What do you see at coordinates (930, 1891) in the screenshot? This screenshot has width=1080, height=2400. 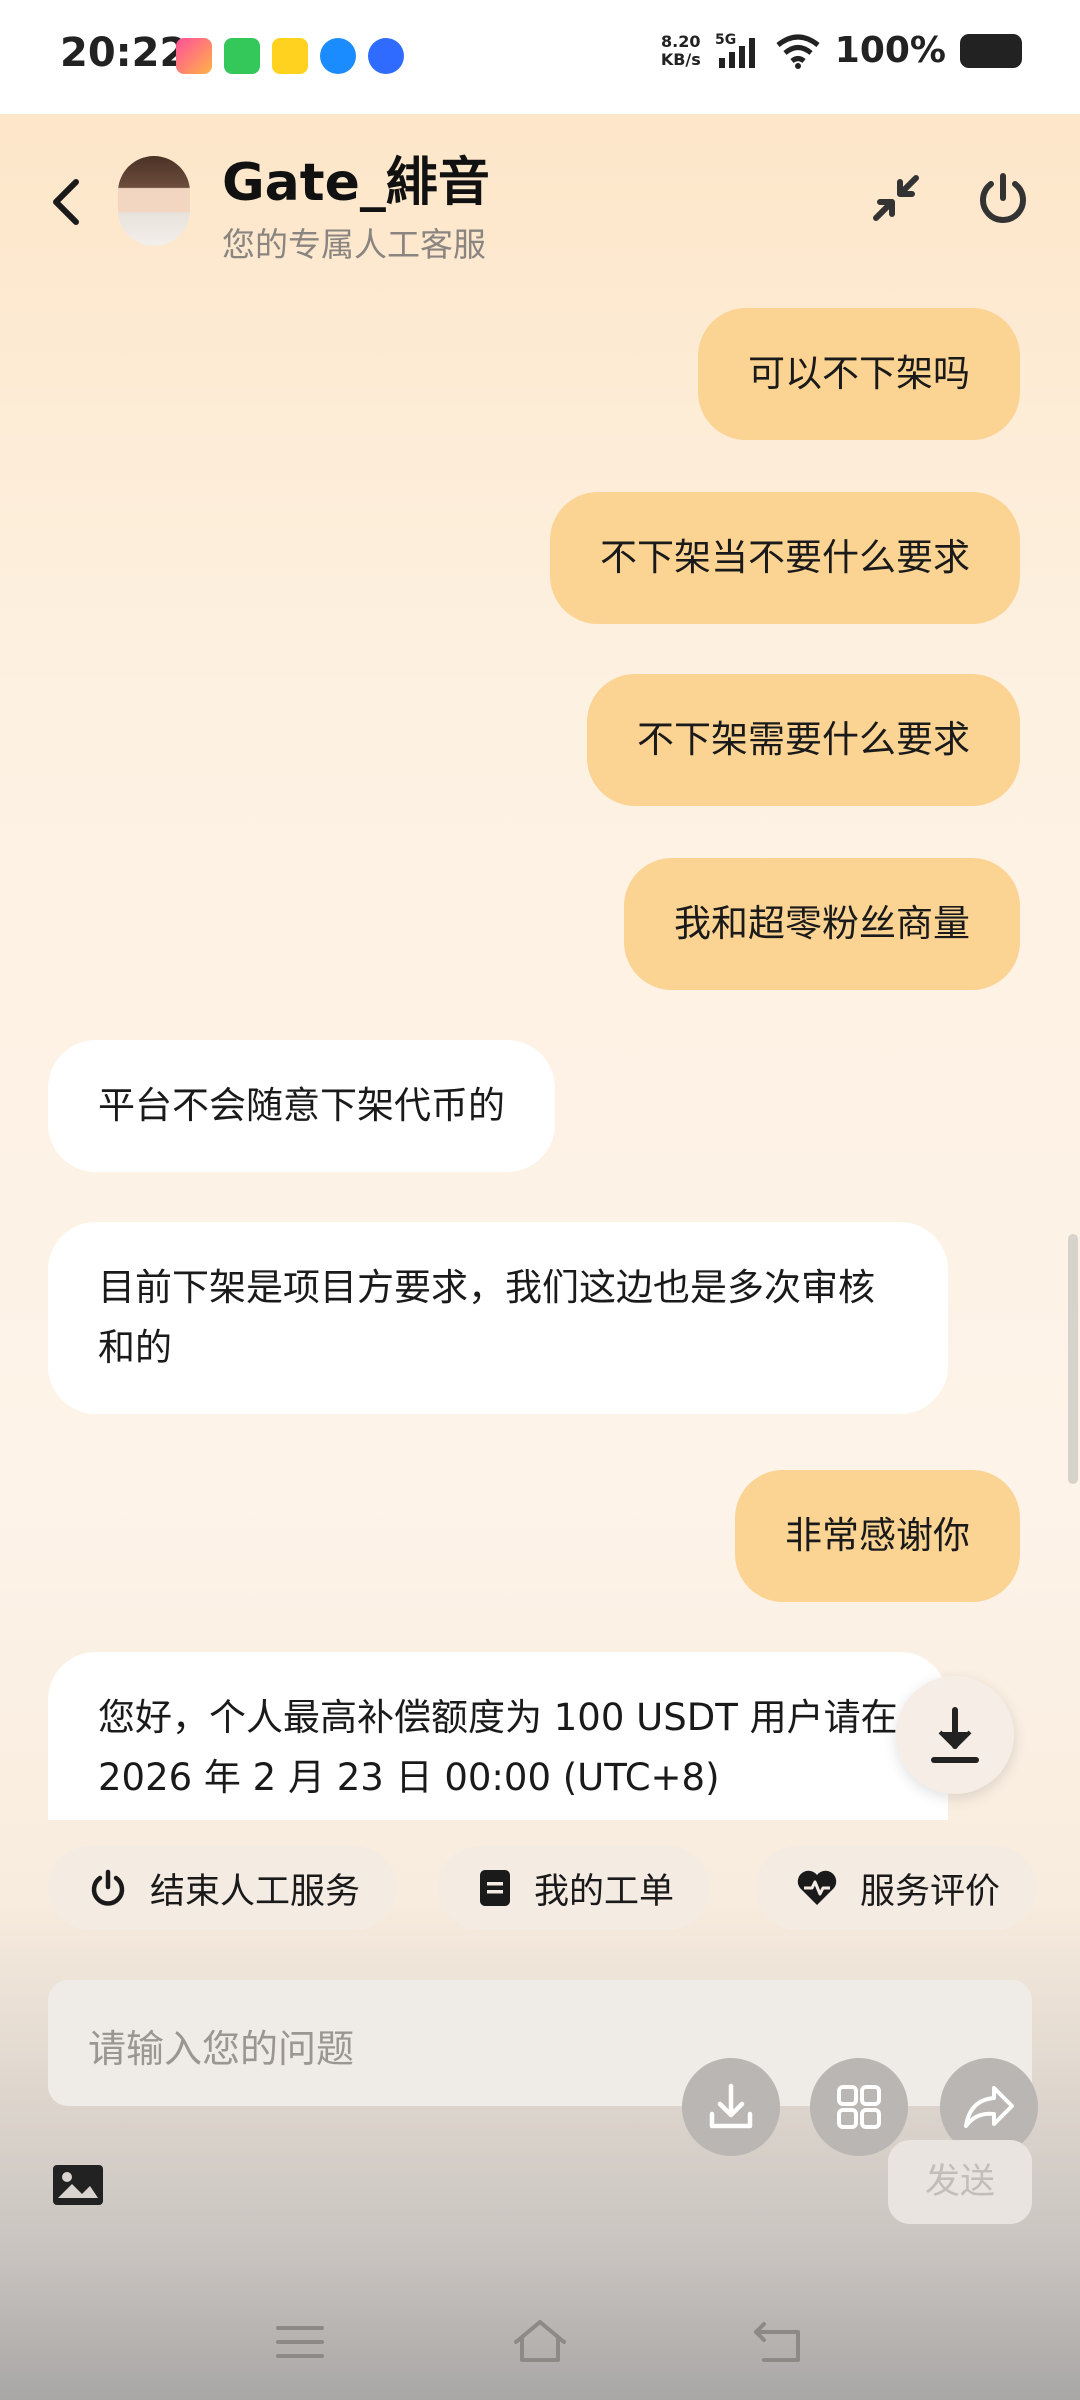 I see `service-rating-label: 服务评价` at bounding box center [930, 1891].